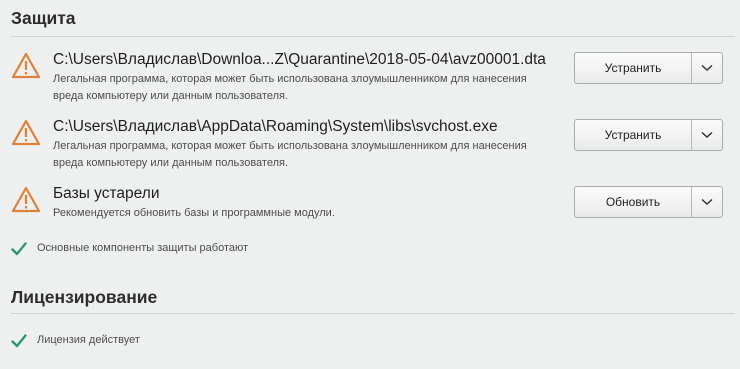  What do you see at coordinates (373, 36) in the screenshot?
I see `protection-divider` at bounding box center [373, 36].